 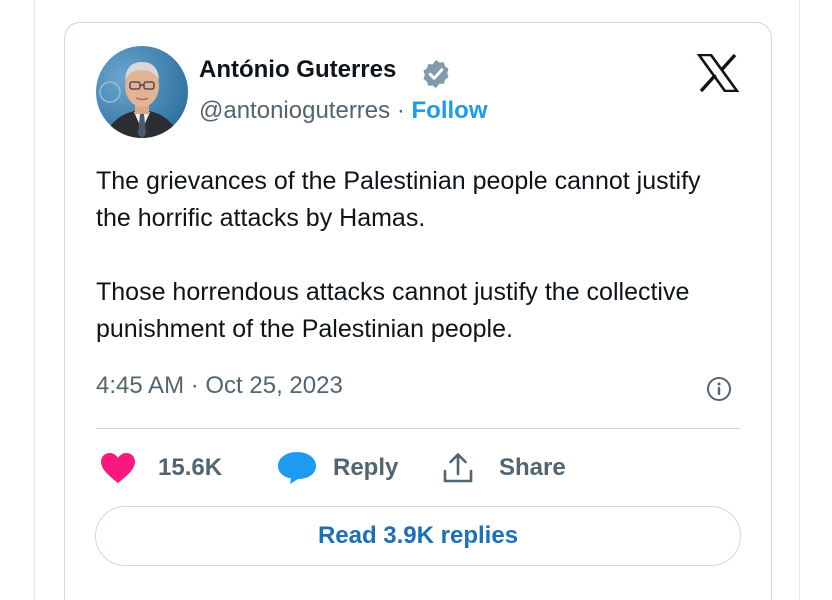 I want to click on share-upload-icon, so click(x=458, y=468).